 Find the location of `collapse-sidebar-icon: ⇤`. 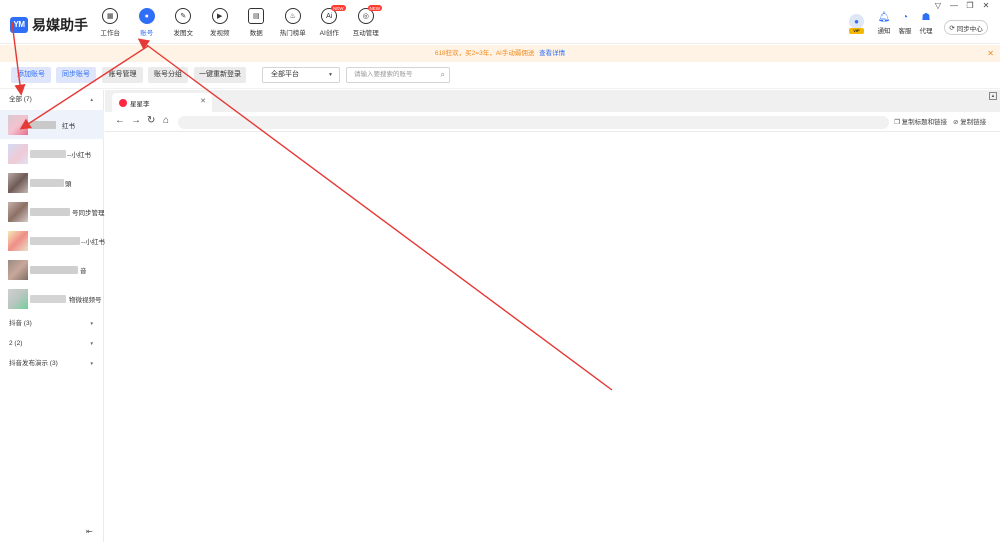

collapse-sidebar-icon: ⇤ is located at coordinates (89, 531).